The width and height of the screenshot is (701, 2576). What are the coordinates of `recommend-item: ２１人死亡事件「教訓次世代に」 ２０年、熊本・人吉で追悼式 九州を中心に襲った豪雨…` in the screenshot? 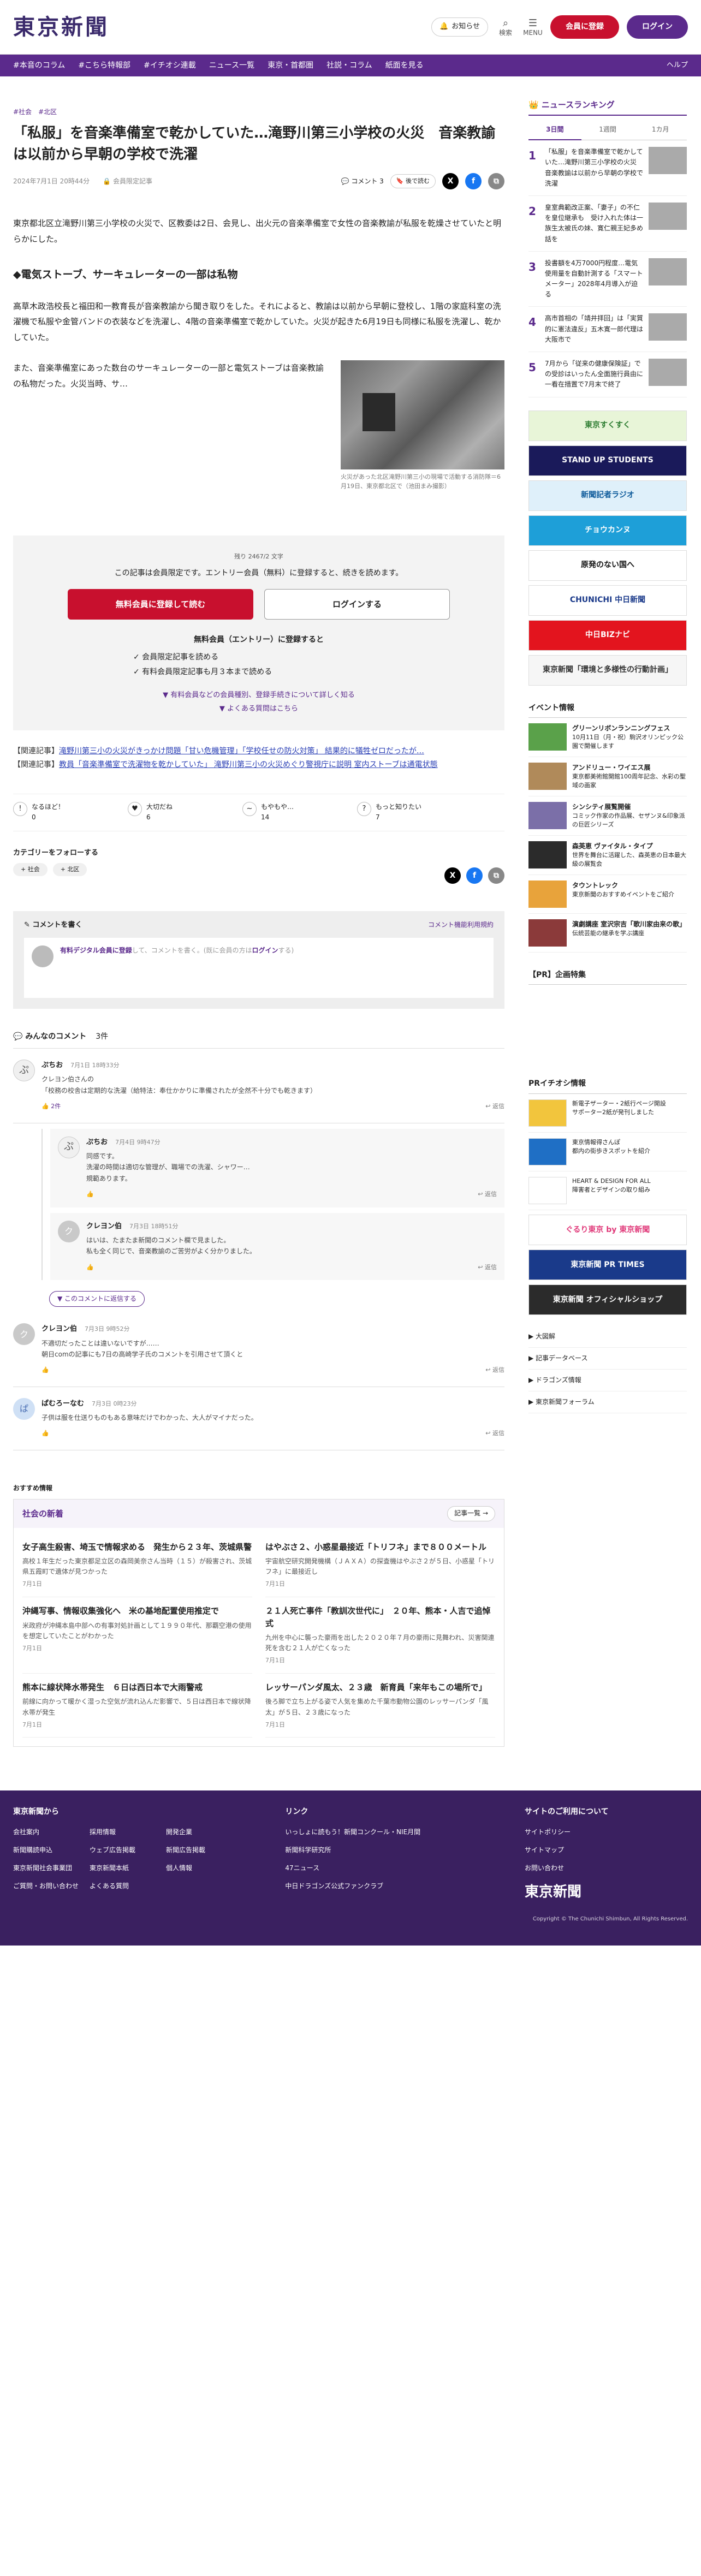 It's located at (380, 1635).